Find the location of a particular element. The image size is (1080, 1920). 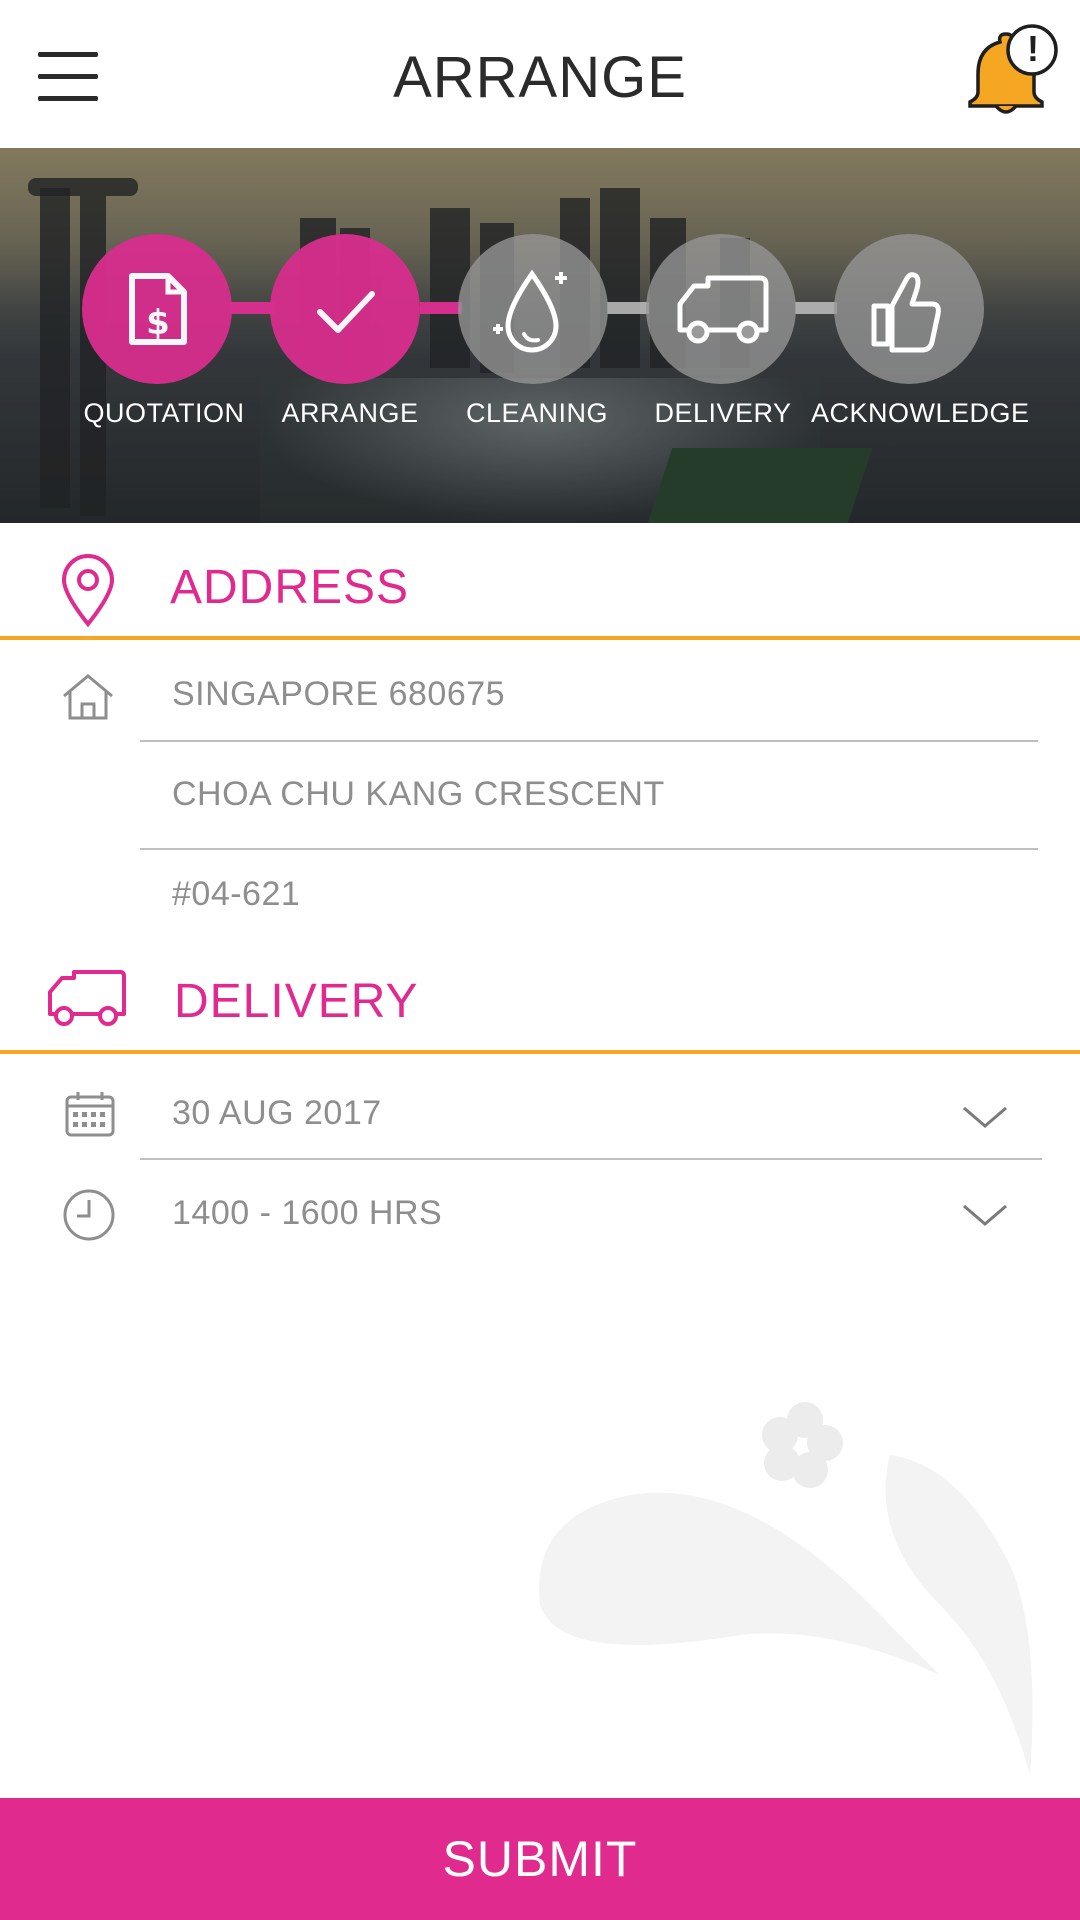

address-section-header: ADDRESS is located at coordinates (540, 585).